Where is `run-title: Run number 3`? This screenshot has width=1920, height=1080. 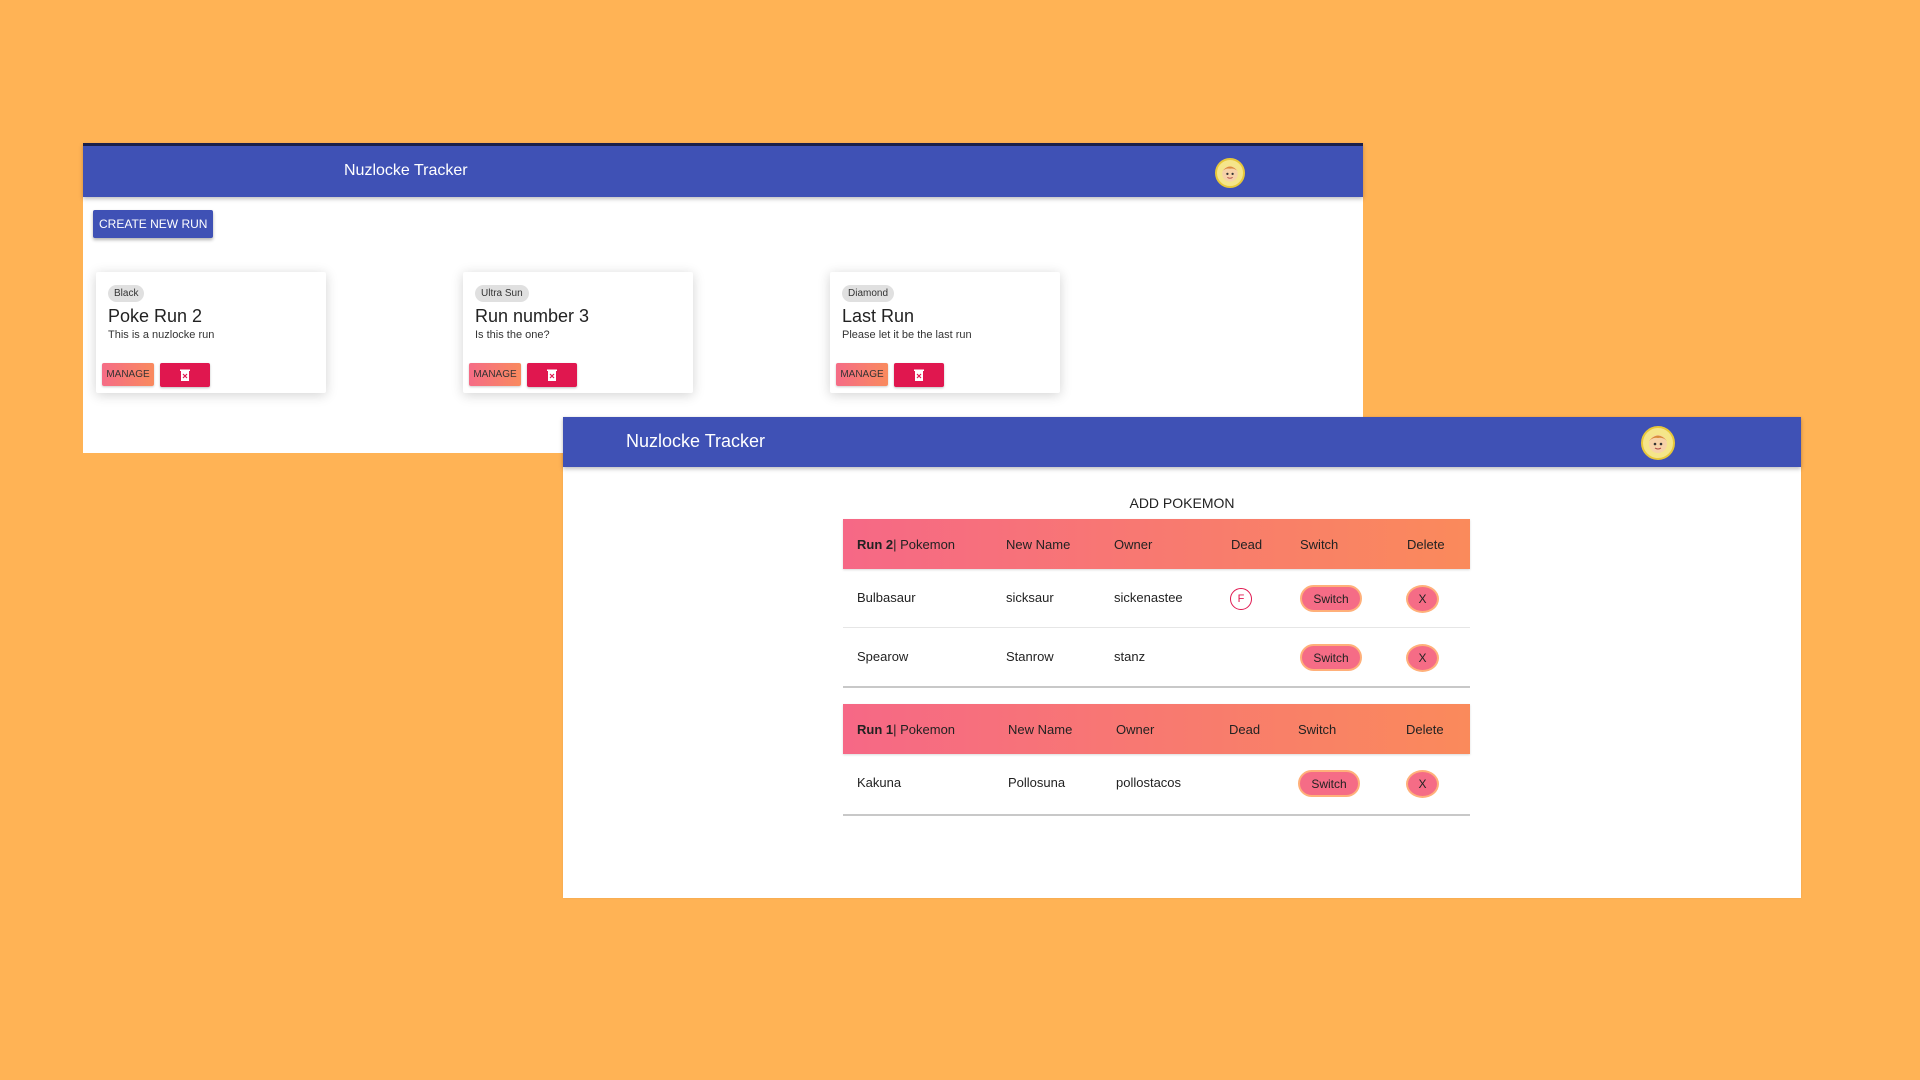
run-title: Run number 3 is located at coordinates (532, 316).